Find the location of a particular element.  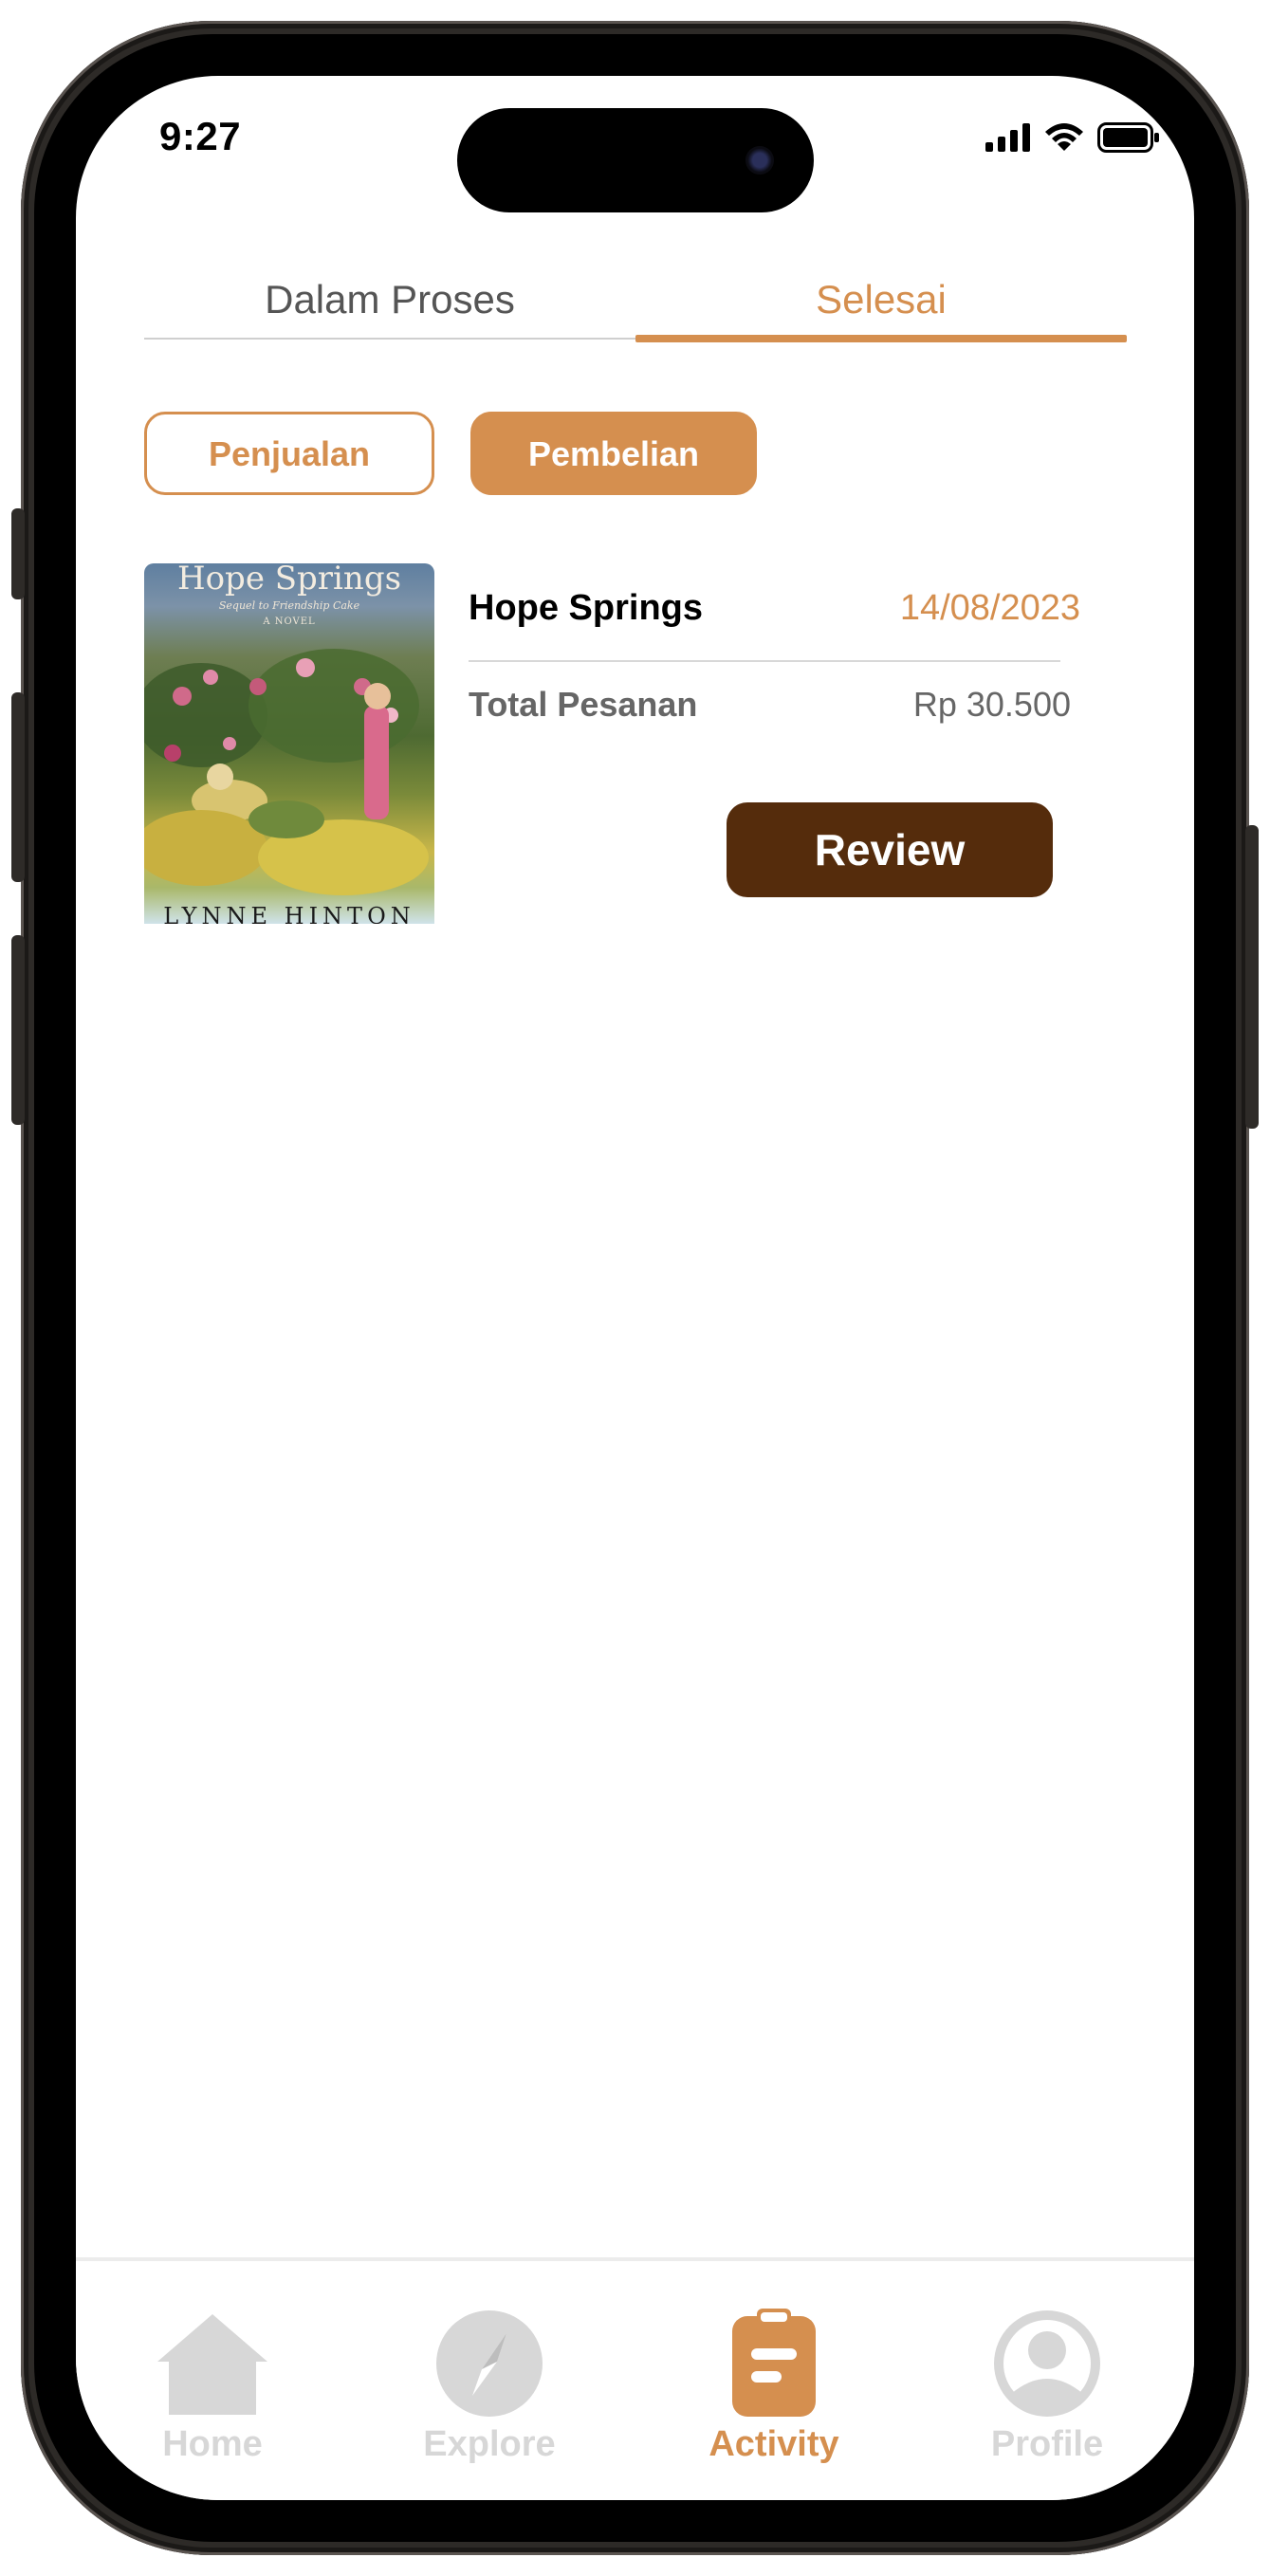

nav-explore-label: Explore is located at coordinates (489, 2444).